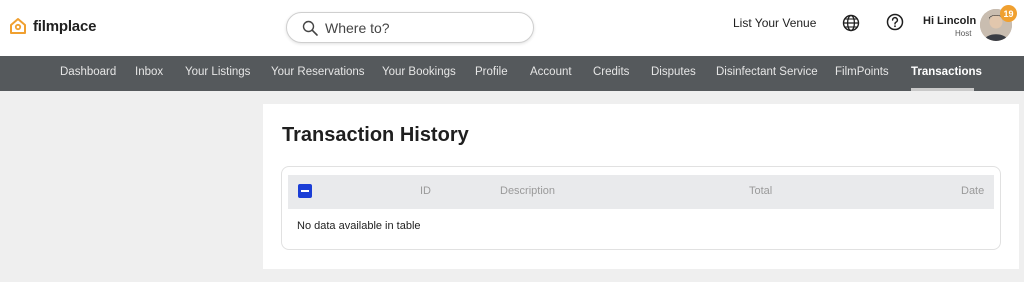 The width and height of the screenshot is (1024, 282). I want to click on nav-item-filmpoints: FilmPoints, so click(862, 72).